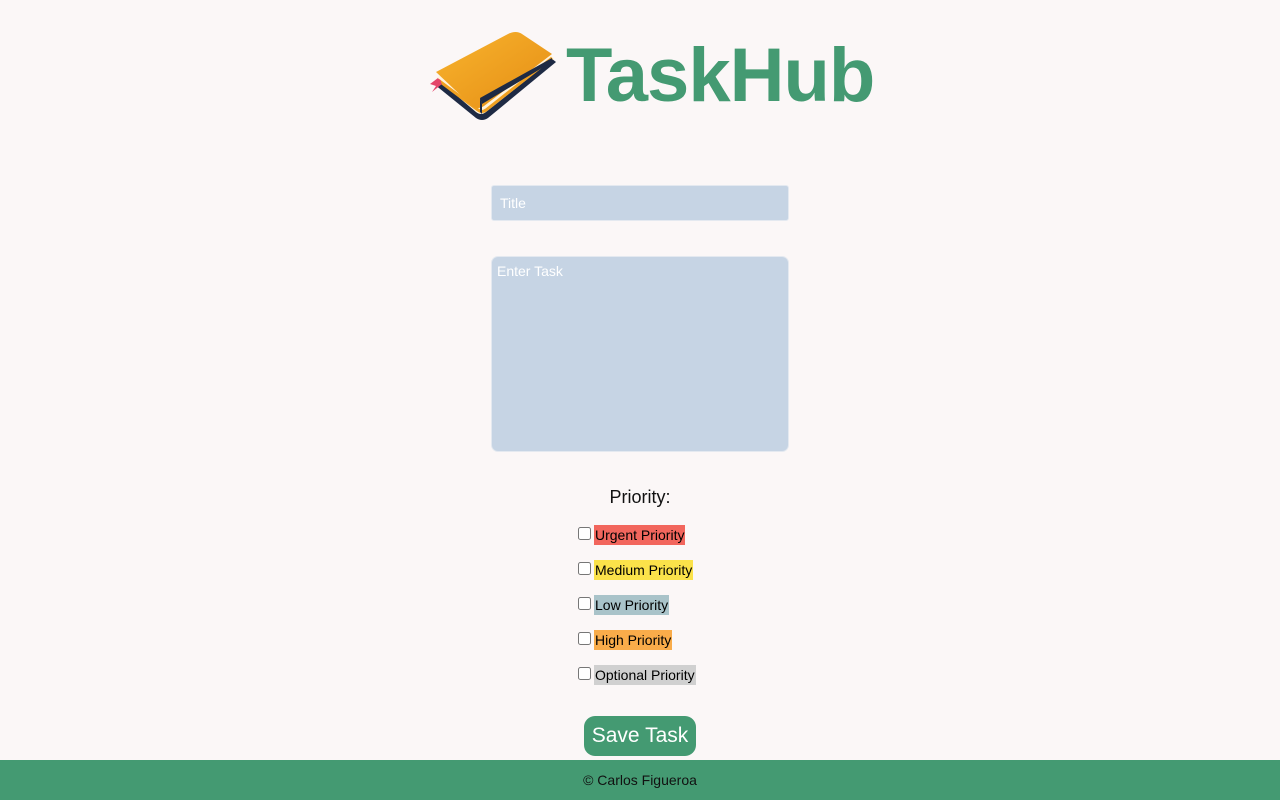  Describe the element at coordinates (633, 640) in the screenshot. I see `high-priority-label: High Priority` at that location.